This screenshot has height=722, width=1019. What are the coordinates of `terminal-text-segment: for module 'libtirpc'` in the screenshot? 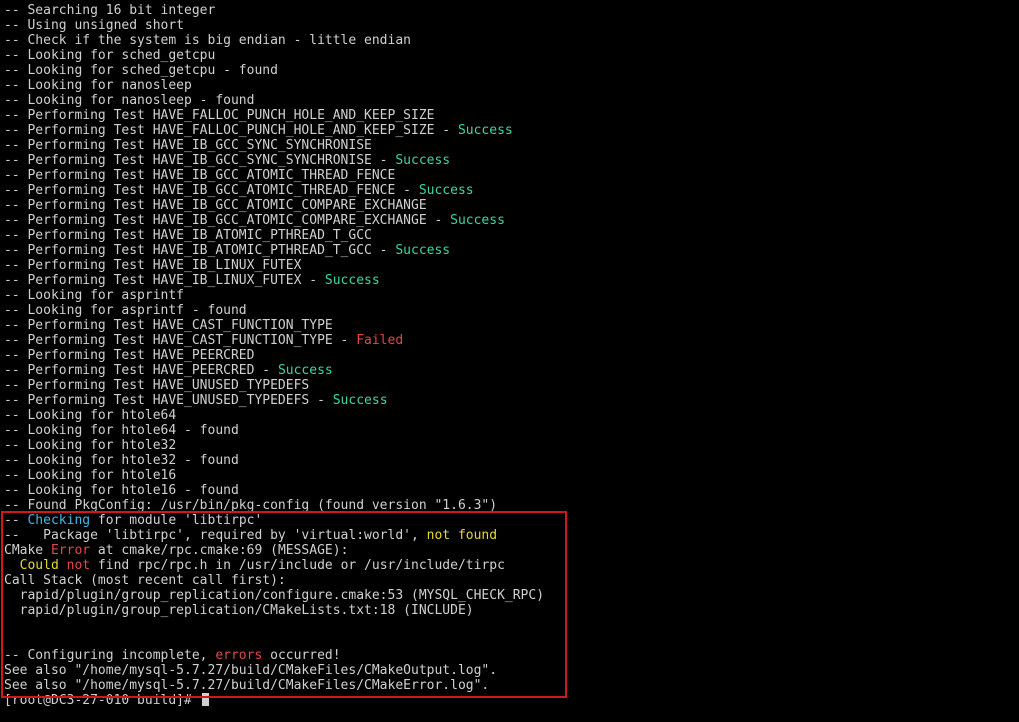 It's located at (176, 520).